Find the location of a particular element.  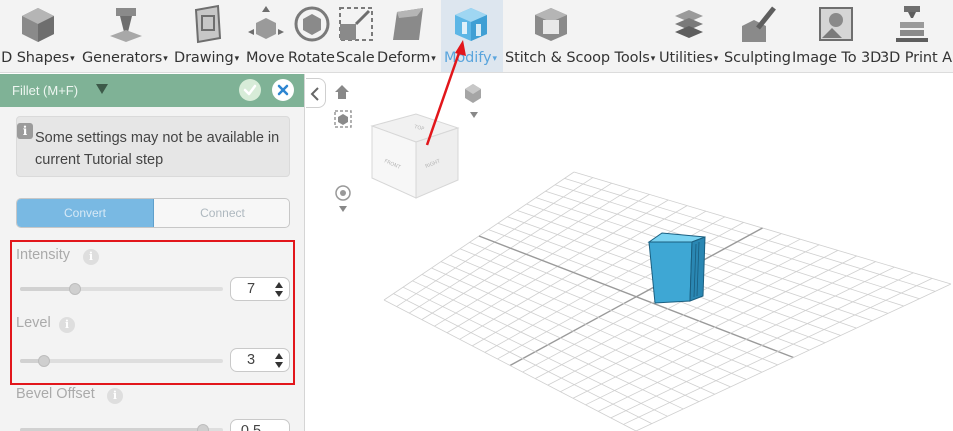

toolbar-label-stitch-scoop: Stitch & Scoop Tools is located at coordinates (577, 58).